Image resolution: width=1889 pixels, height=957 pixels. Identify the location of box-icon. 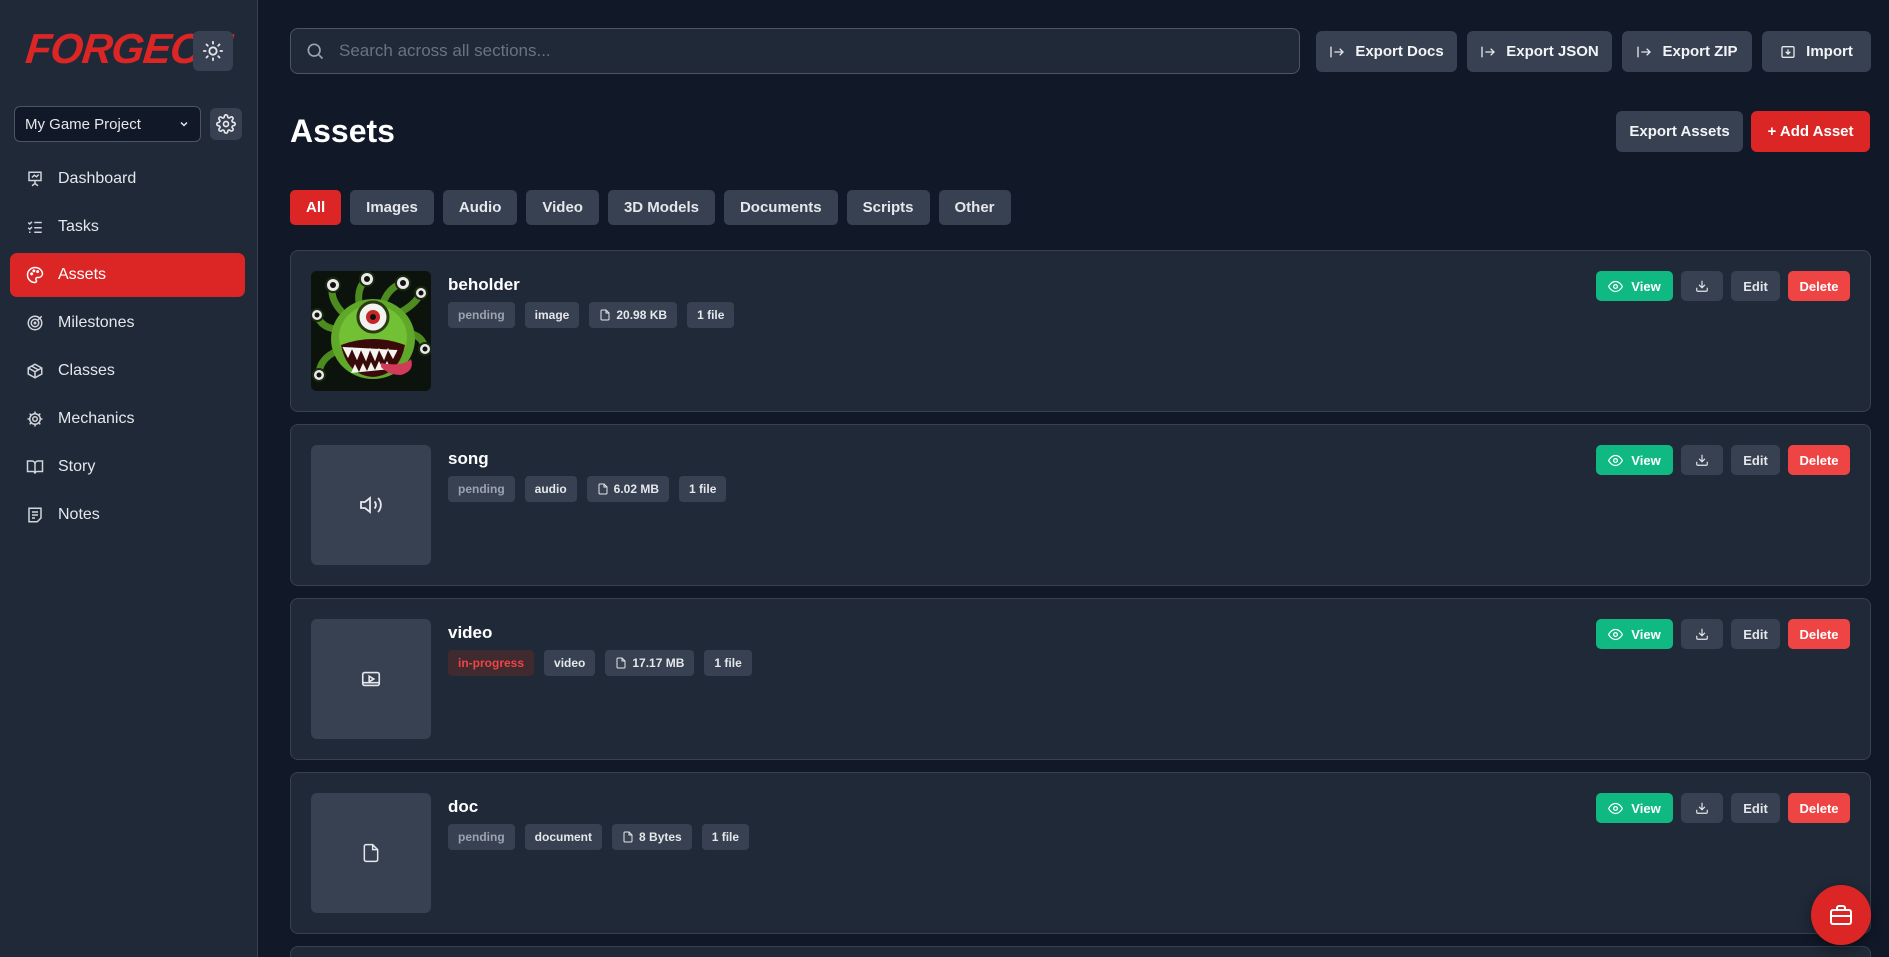
(35, 371).